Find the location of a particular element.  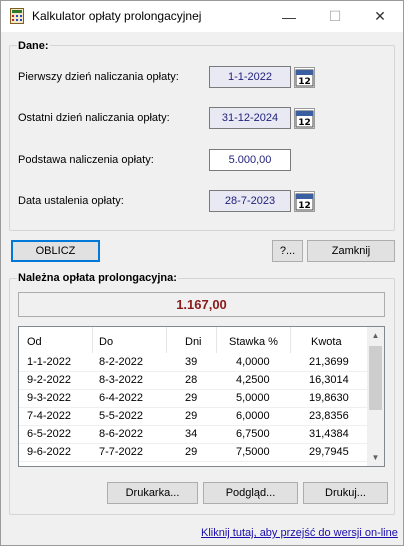

table-row: 9-6-2022 7-7-2022 29 7,5000 29,7945 is located at coordinates (194, 452).